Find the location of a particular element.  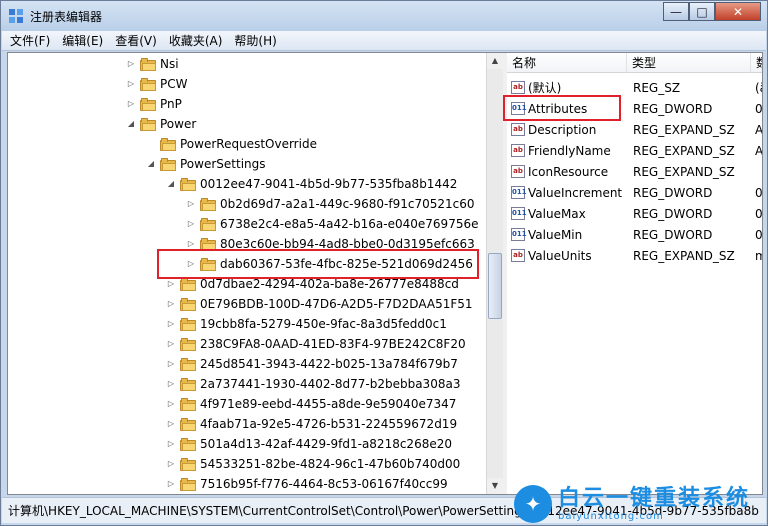

no-expander is located at coordinates (151, 144).